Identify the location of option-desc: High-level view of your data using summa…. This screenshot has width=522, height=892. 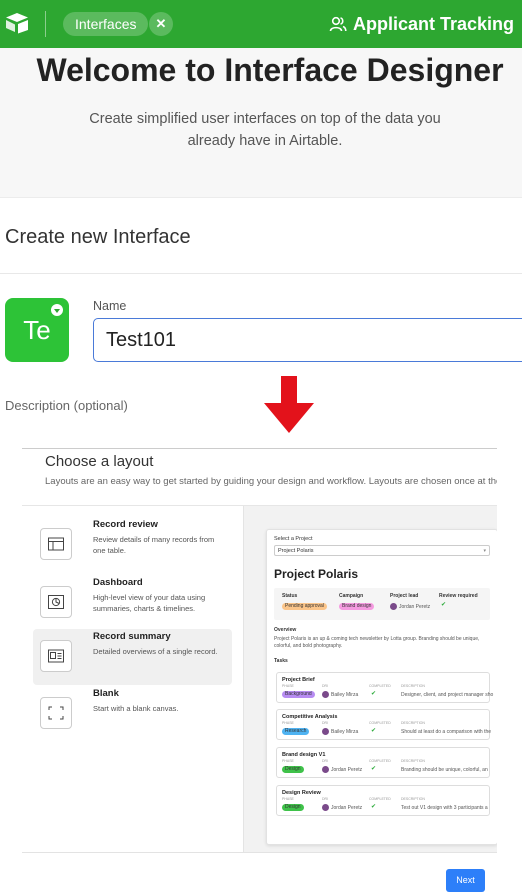
(149, 603).